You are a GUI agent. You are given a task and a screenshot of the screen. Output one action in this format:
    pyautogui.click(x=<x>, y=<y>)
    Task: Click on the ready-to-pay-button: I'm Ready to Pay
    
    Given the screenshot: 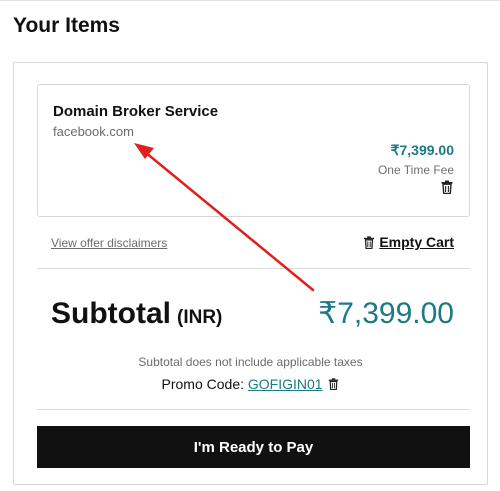 What is the action you would take?
    pyautogui.click(x=253, y=447)
    